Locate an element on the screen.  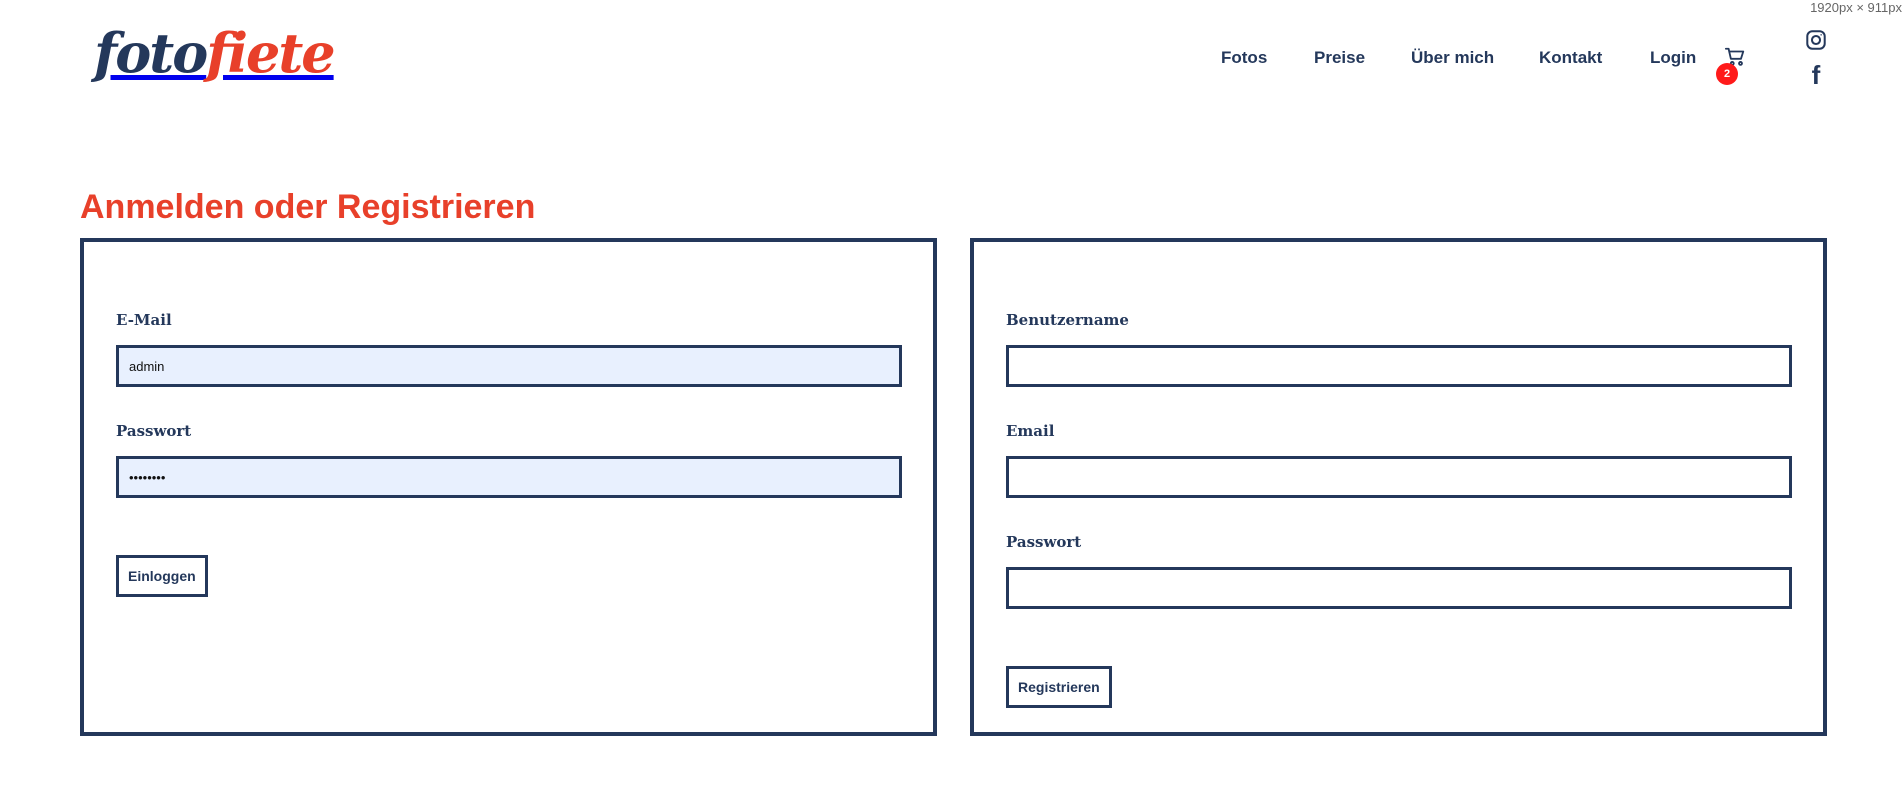
facebook-icon: f is located at coordinates (1816, 75).